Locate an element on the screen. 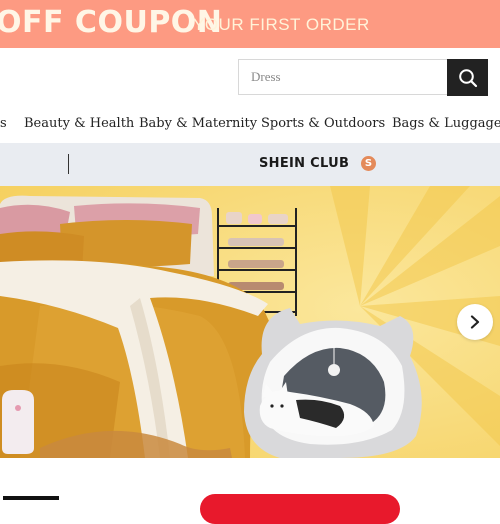 Image resolution: width=500 pixels, height=524 pixels. promo-banner: OFF COUPON YOUR FIRST ORDER is located at coordinates (250, 24).